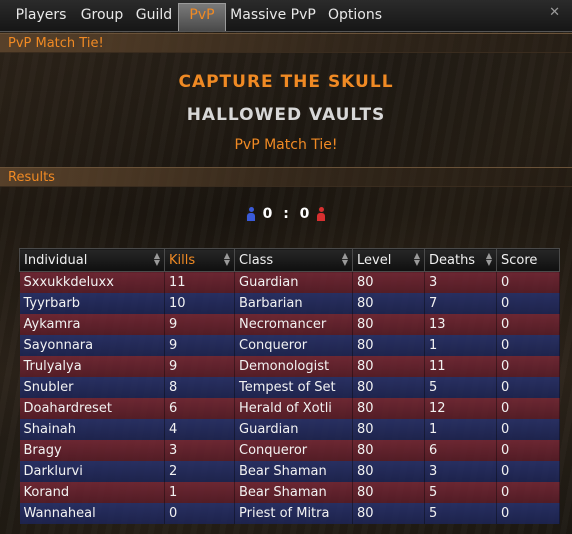  Describe the element at coordinates (92, 282) in the screenshot. I see `cell-individual: Sxxukkdeluxx` at that location.